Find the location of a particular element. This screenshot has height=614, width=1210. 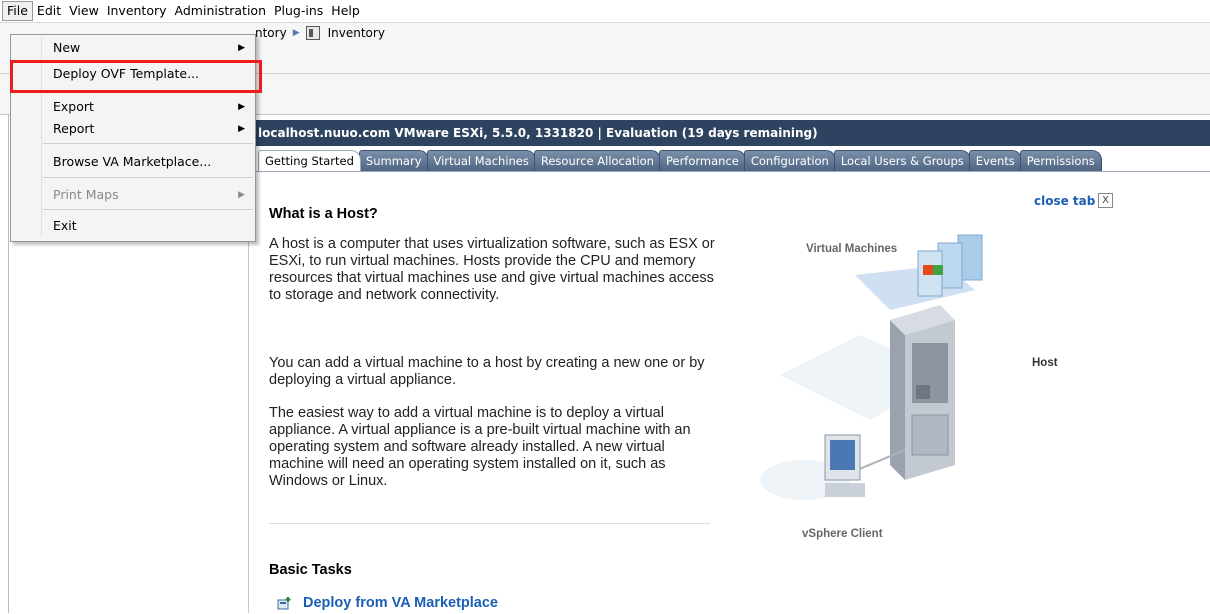

menu-item-exit: Exit is located at coordinates (133, 226).